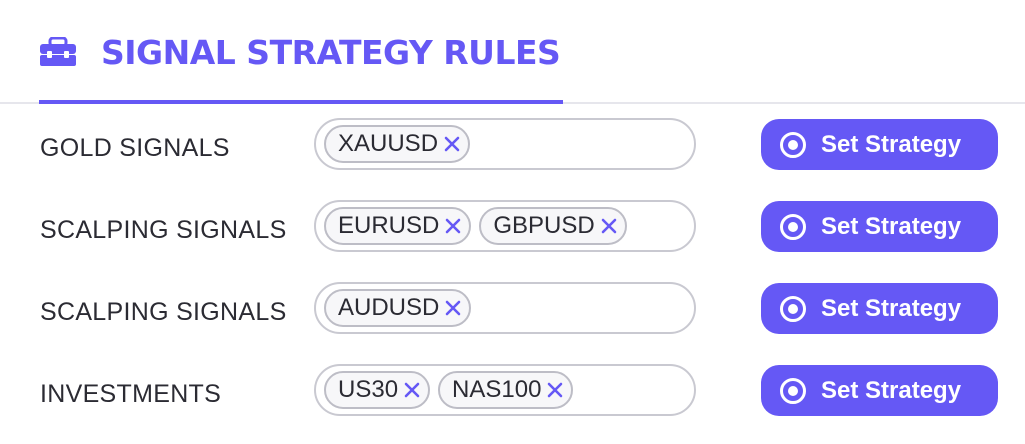 The width and height of the screenshot is (1025, 444). Describe the element at coordinates (389, 225) in the screenshot. I see `symbol-tag-label: EURUSD` at that location.